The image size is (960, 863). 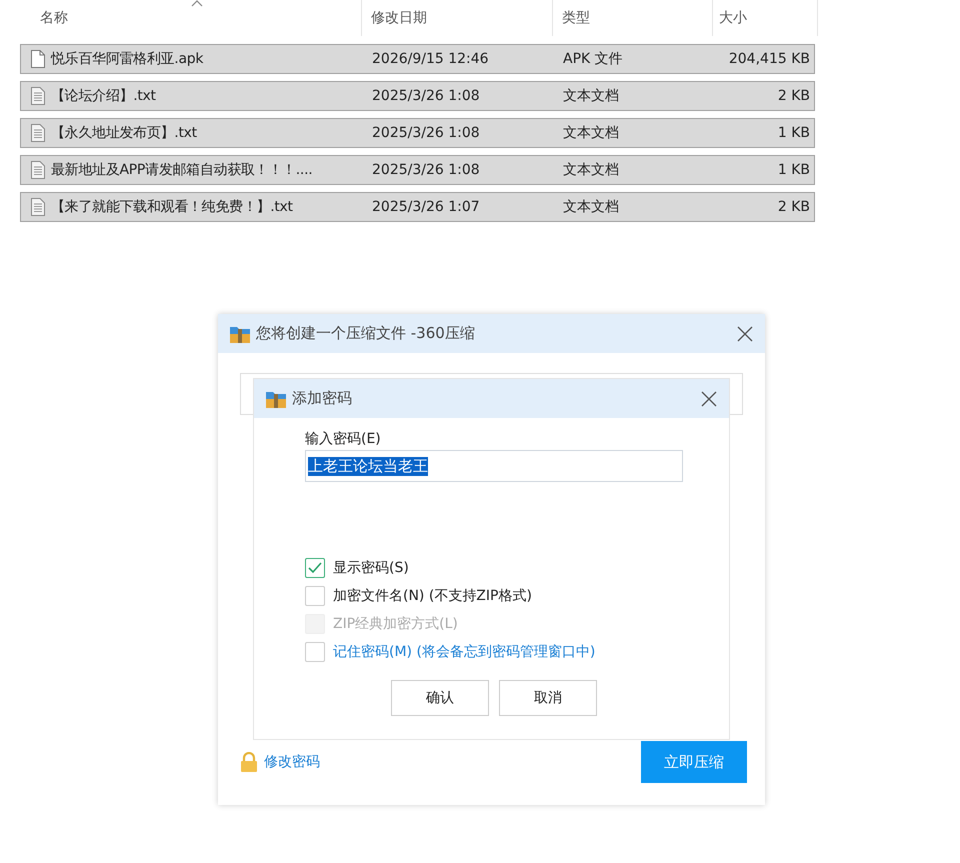 What do you see at coordinates (124, 133) in the screenshot?
I see `file-name: 【永久地址发布页】.txt` at bounding box center [124, 133].